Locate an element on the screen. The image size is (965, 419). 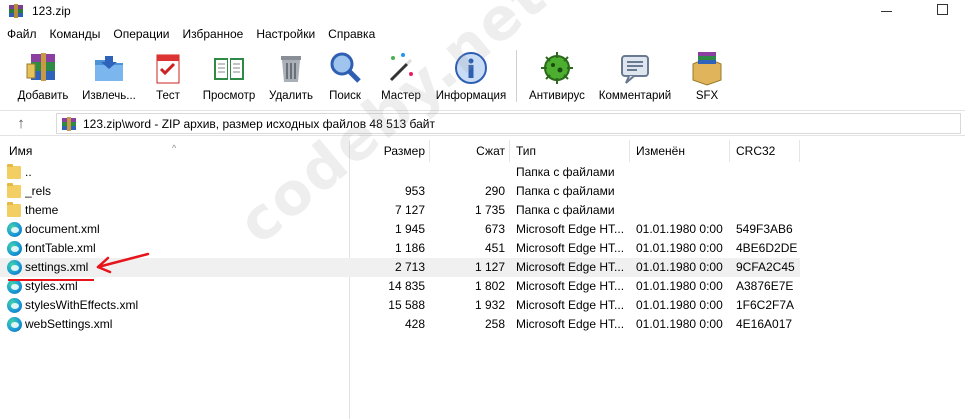
menu-favorites: Избранное is located at coordinates (213, 34).